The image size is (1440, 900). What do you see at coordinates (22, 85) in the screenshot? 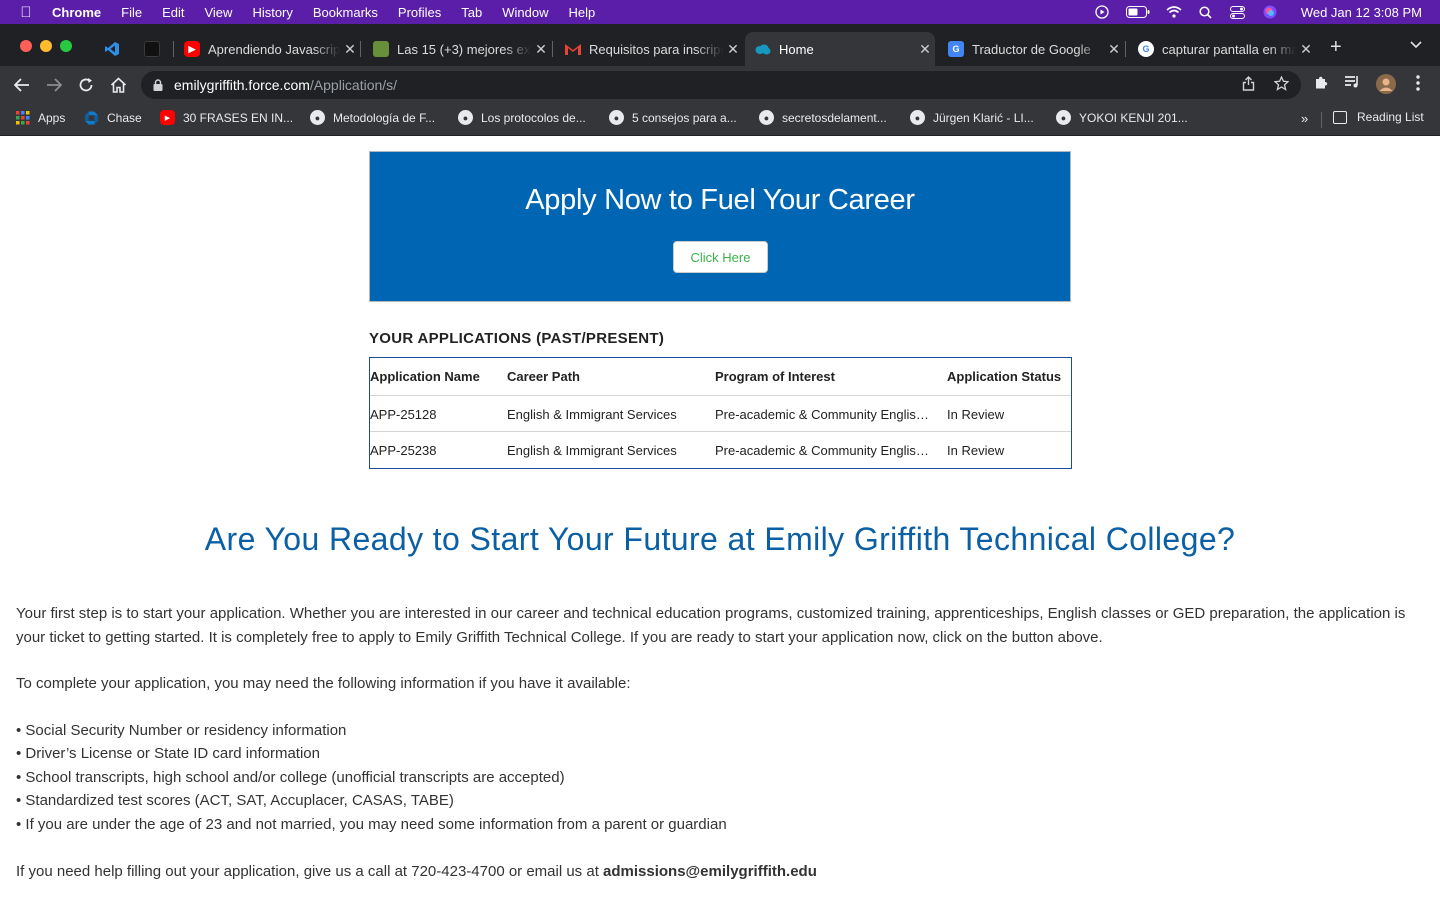
I see `back-button` at bounding box center [22, 85].